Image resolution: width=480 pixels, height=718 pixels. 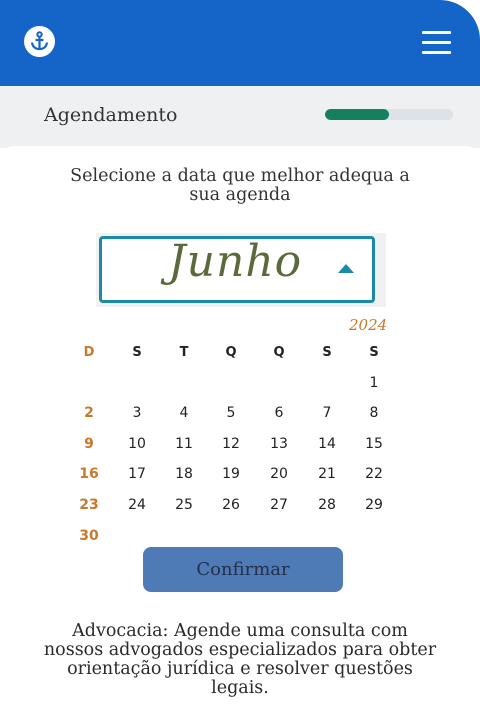 What do you see at coordinates (184, 413) in the screenshot?
I see `calendar-day: 4` at bounding box center [184, 413].